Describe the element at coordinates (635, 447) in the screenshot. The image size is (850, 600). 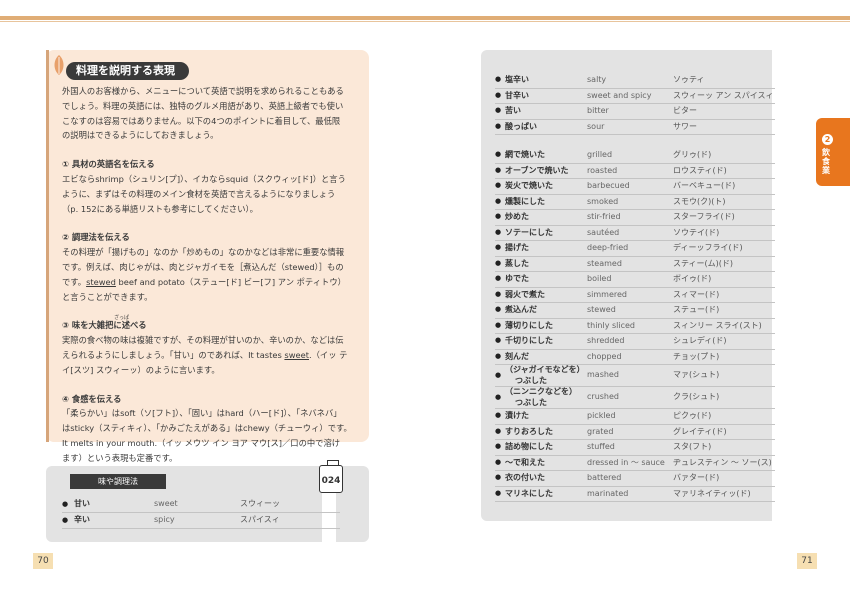
I see `vocab-row: ● 詰め物にした stuffed スタ(フト)` at that location.